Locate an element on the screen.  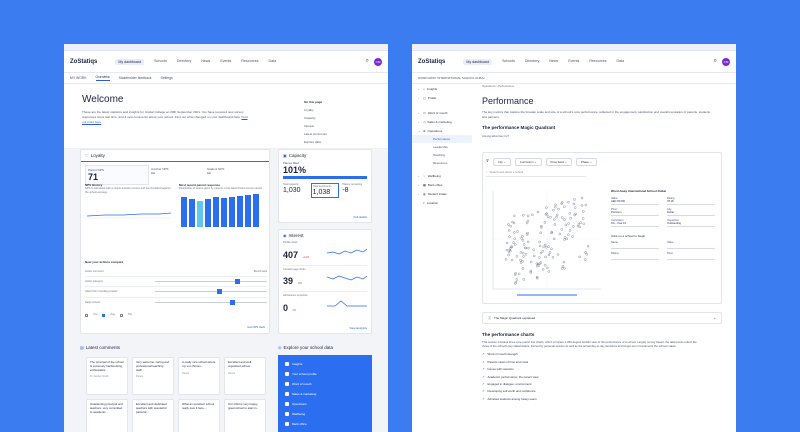
explore-item-word-of-mouth: Word of mouth is located at coordinates (325, 383).